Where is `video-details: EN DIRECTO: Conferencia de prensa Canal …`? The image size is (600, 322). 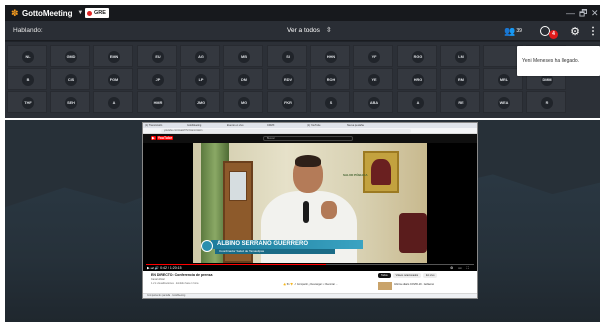
video-details: EN DIRECTO: Conferencia de prensa Canal … is located at coordinates (310, 282).